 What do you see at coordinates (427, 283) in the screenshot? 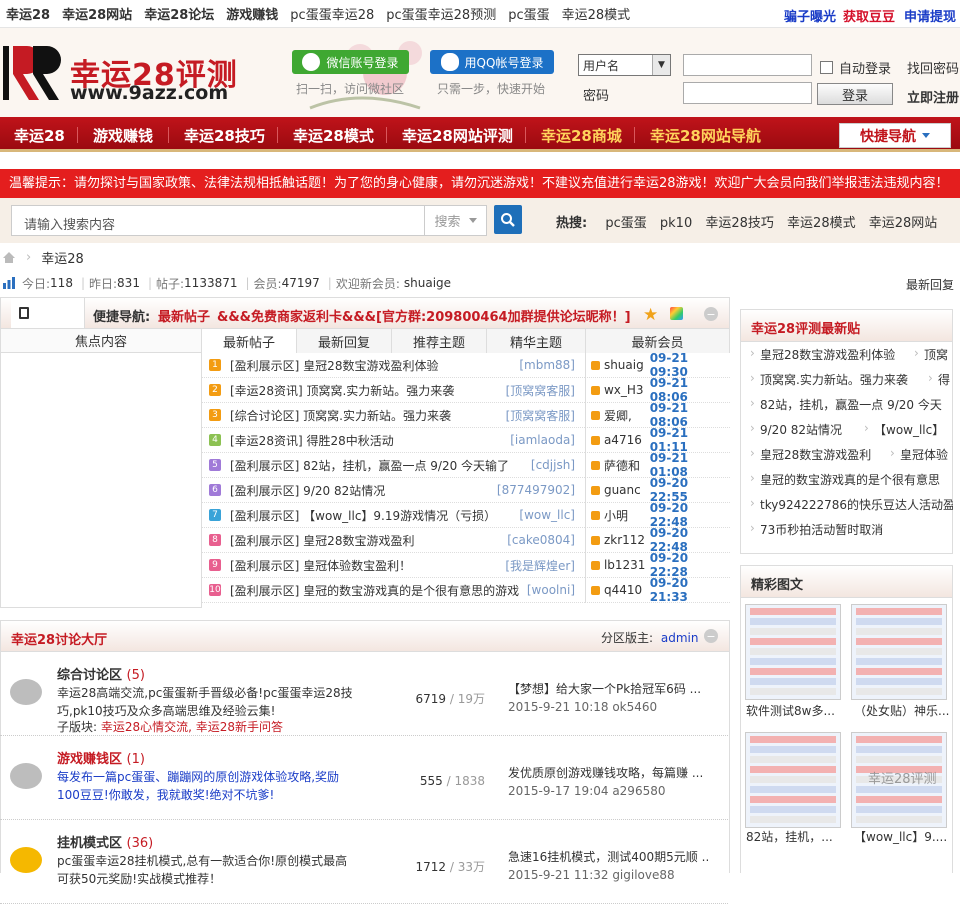
I see `new-member-link: shuaige` at bounding box center [427, 283].